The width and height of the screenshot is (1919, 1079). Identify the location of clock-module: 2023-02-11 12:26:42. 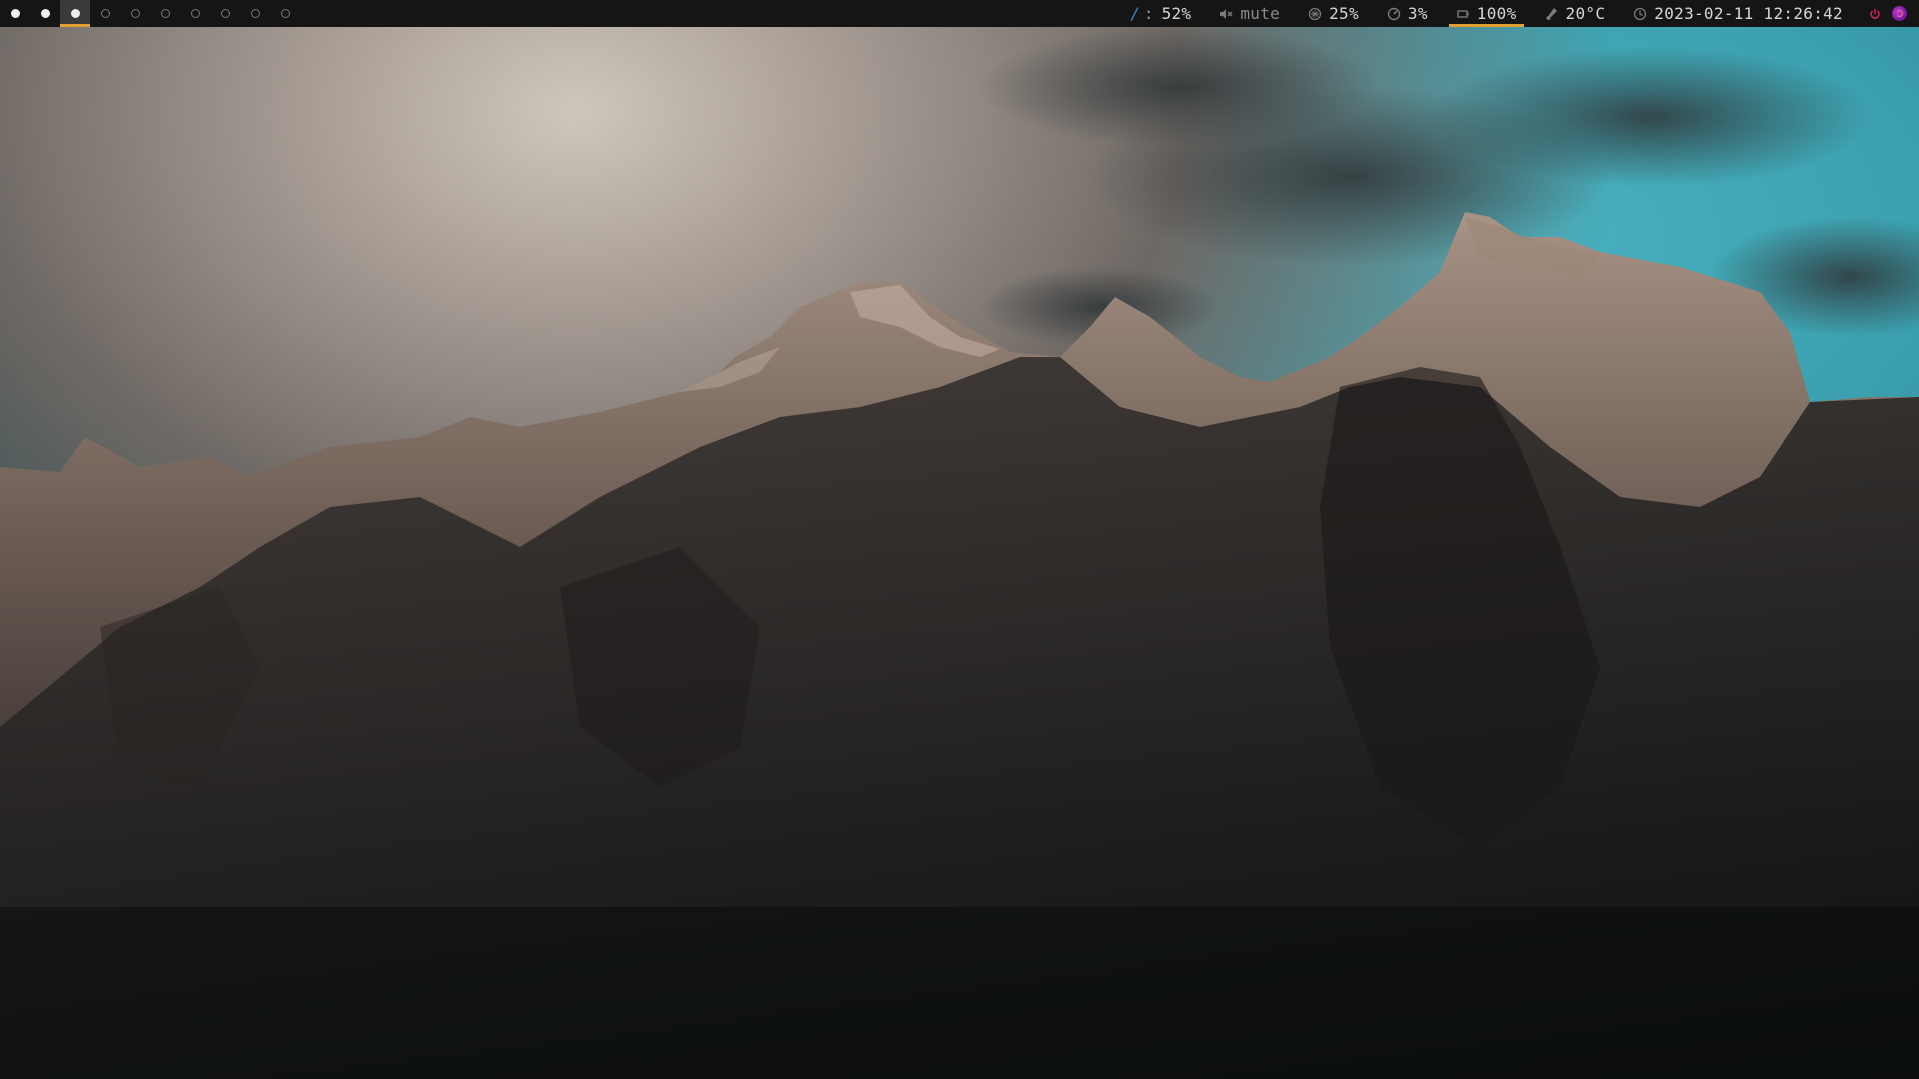
(1738, 13).